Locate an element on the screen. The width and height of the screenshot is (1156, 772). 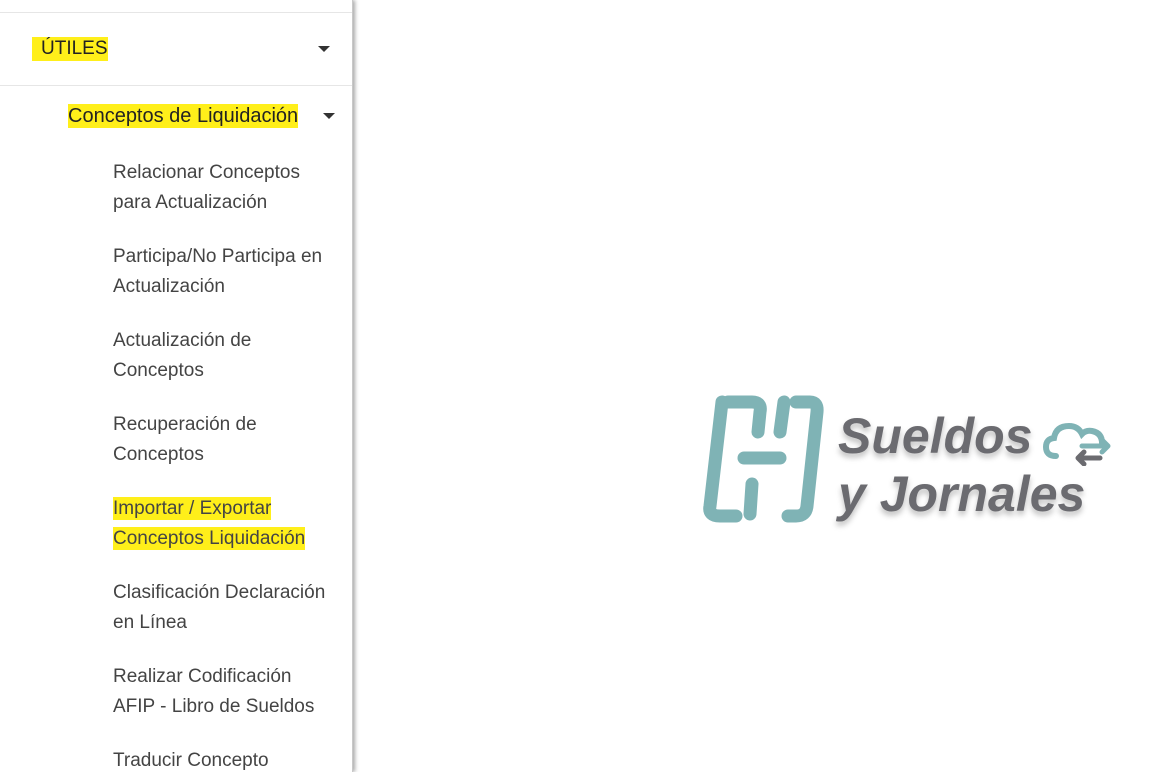
menu-item-label-line1: Relacionar Conceptos is located at coordinates (206, 172).